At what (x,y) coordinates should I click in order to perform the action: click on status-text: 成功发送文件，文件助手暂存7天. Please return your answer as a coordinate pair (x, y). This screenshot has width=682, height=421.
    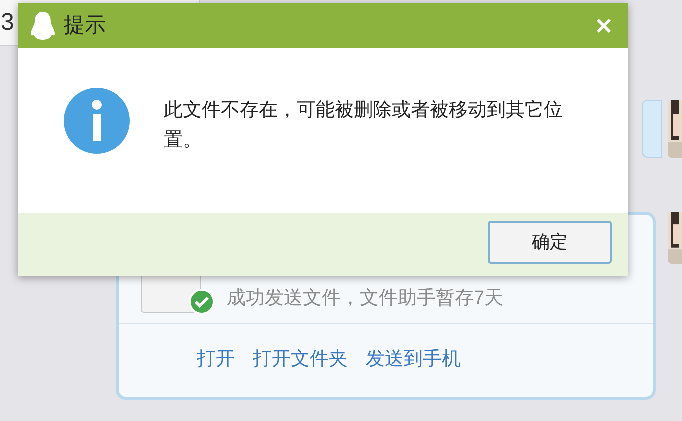
    Looking at the image, I should click on (365, 298).